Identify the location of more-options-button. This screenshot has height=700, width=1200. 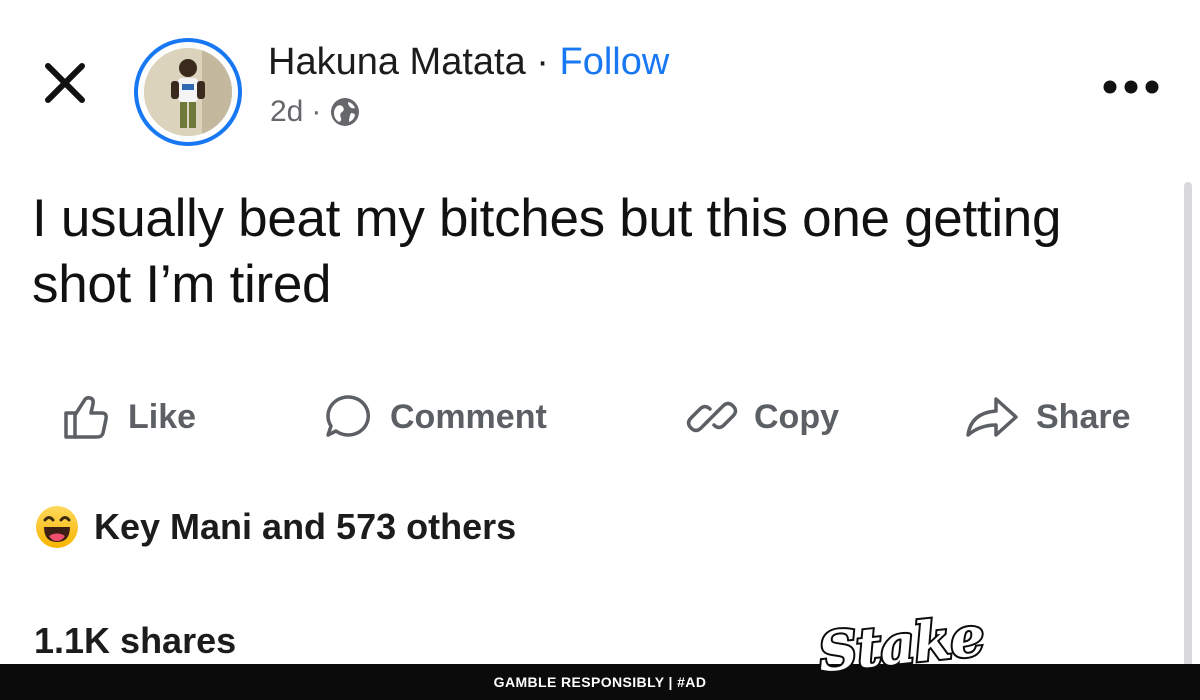
(1131, 87).